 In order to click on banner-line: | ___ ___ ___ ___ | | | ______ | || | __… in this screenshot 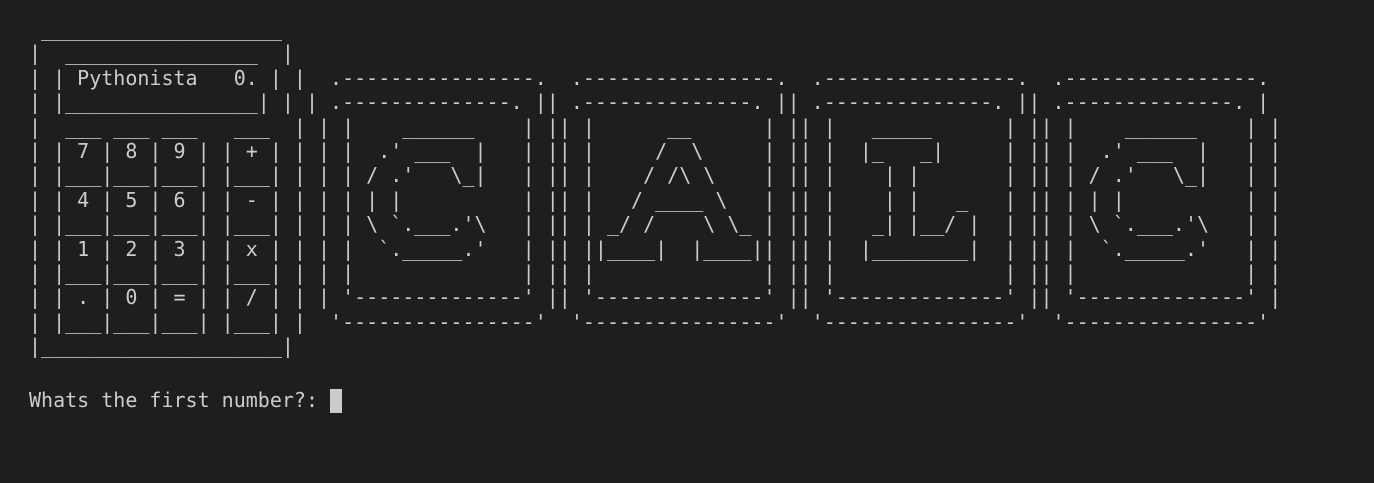, I will do `click(655, 126)`.